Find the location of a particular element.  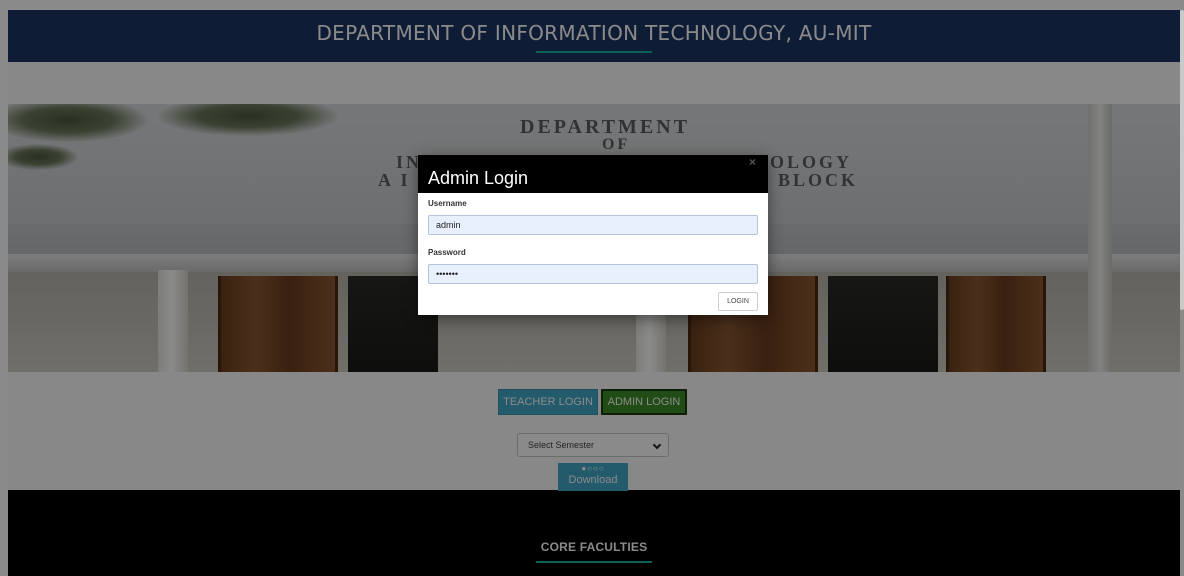

page-scrollbar is located at coordinates (1182, 160).